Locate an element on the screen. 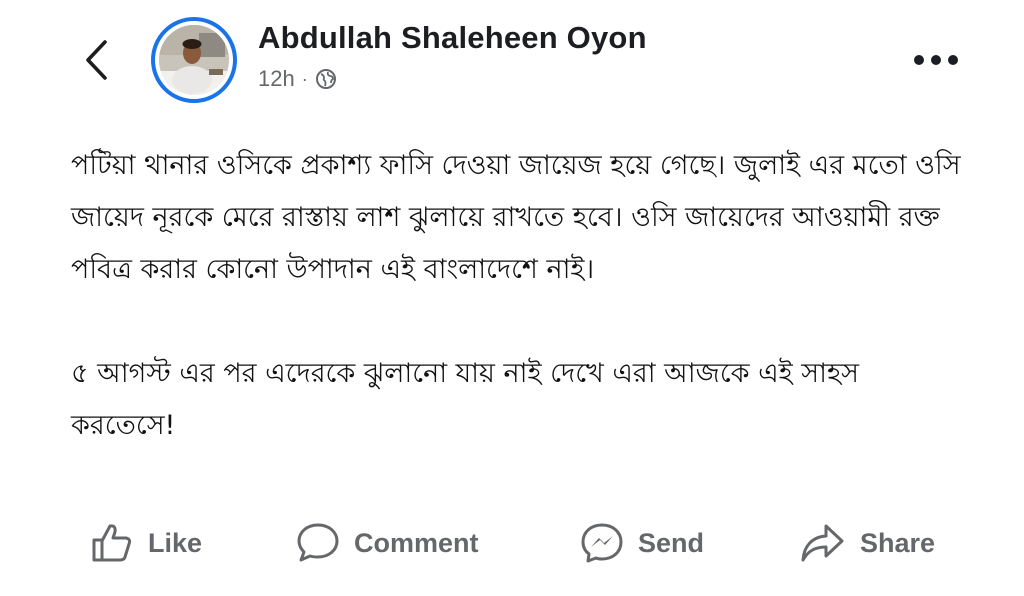  author-name: Abdullah Shaleheen Oyon is located at coordinates (452, 38).